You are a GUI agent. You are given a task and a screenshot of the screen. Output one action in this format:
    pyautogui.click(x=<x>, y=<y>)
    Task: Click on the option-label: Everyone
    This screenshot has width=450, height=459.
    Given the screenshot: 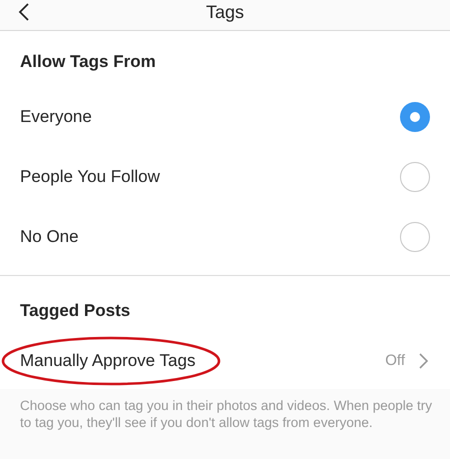 What is the action you would take?
    pyautogui.click(x=56, y=117)
    